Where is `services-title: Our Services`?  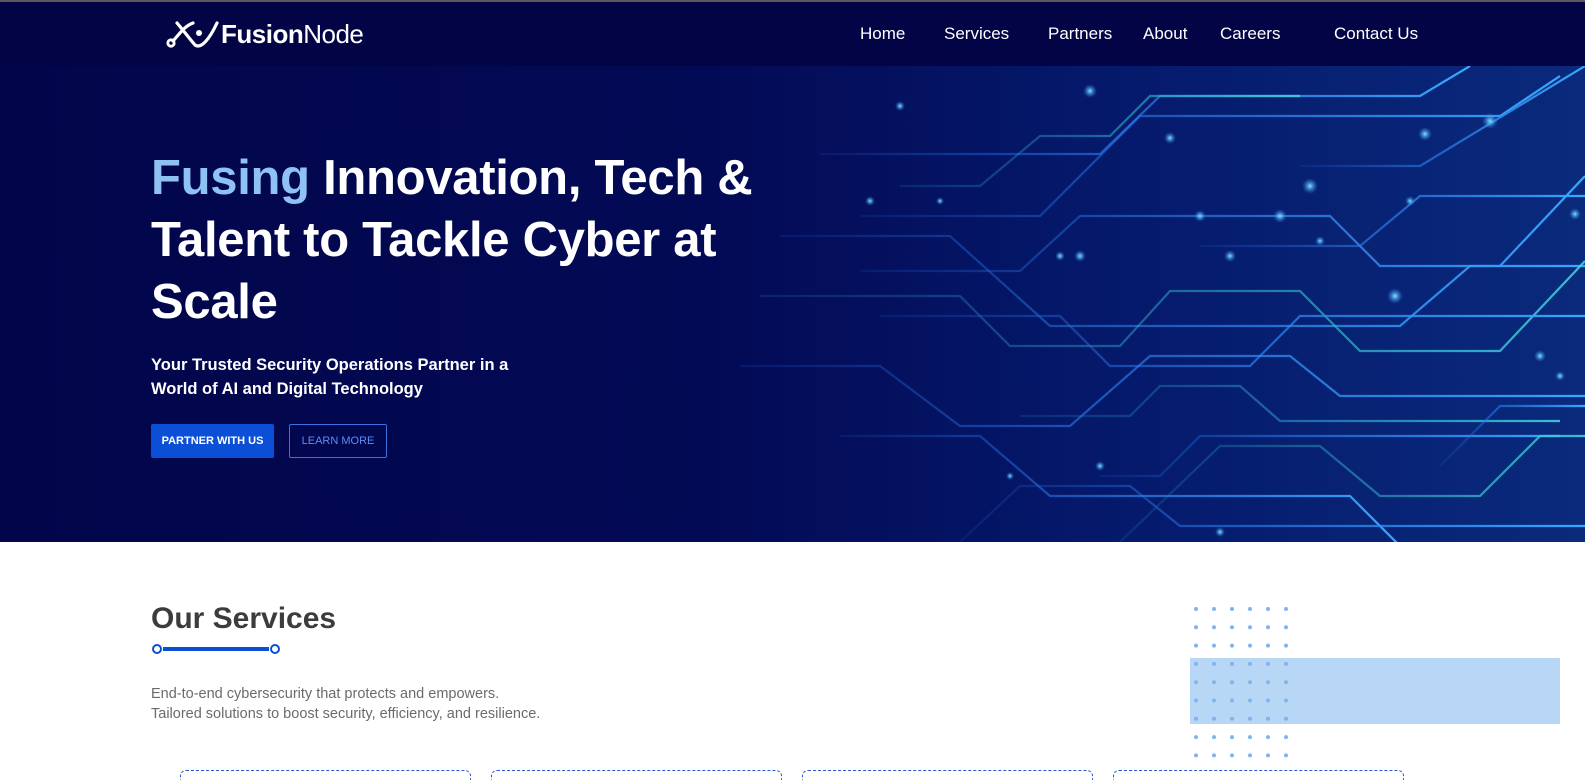
services-title: Our Services is located at coordinates (244, 618).